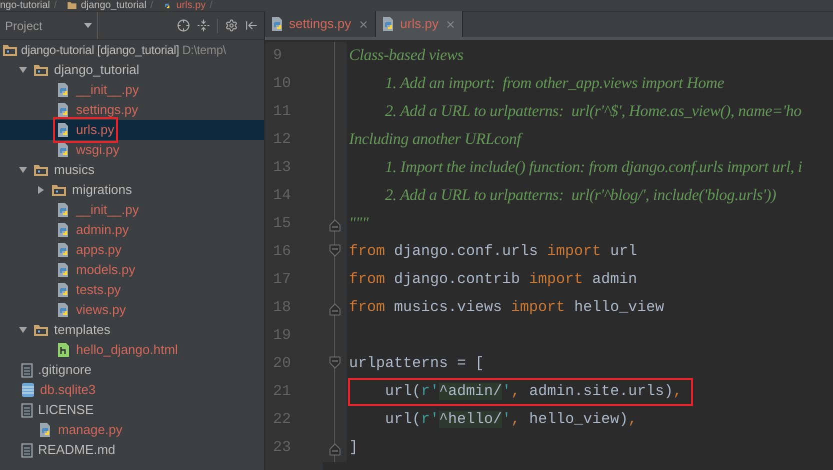 This screenshot has height=470, width=833. Describe the element at coordinates (88, 25) in the screenshot. I see `caret-icon` at that location.